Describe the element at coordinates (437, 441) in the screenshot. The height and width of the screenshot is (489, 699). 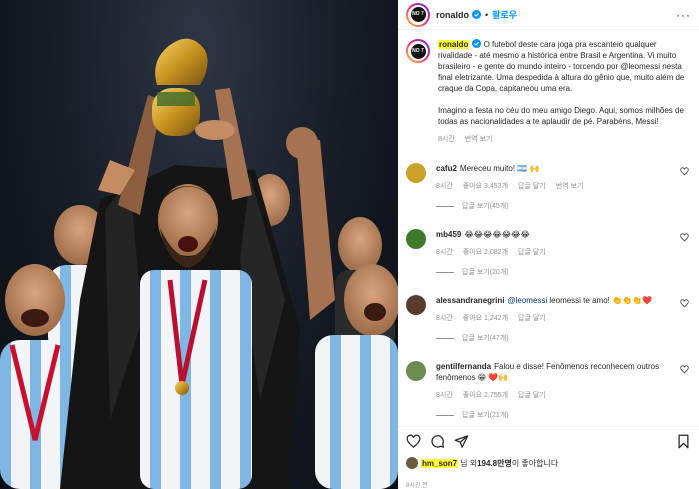
I see `comment-icon` at that location.